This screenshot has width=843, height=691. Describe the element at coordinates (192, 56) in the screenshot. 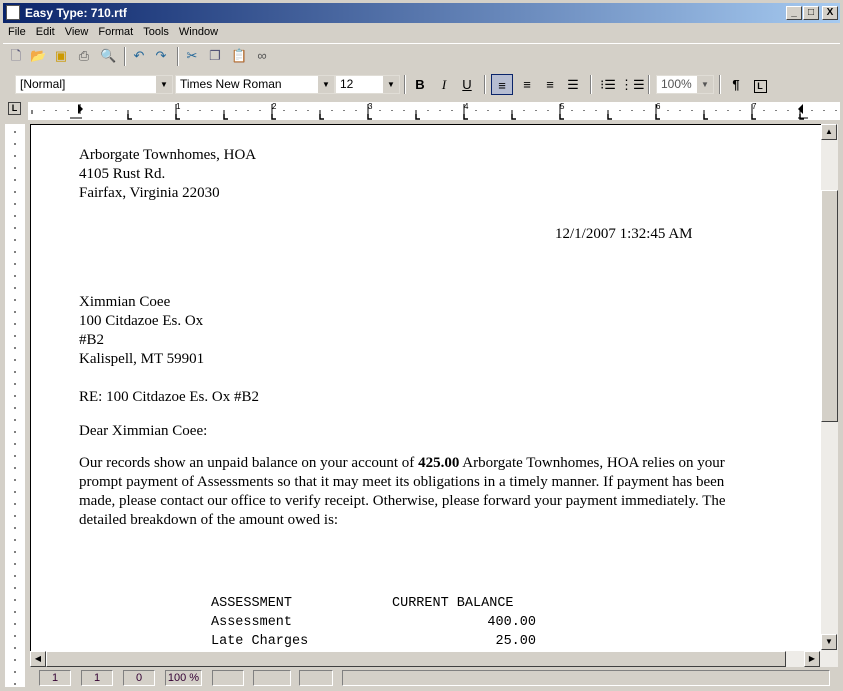

I see `cut-icon: ✂` at that location.